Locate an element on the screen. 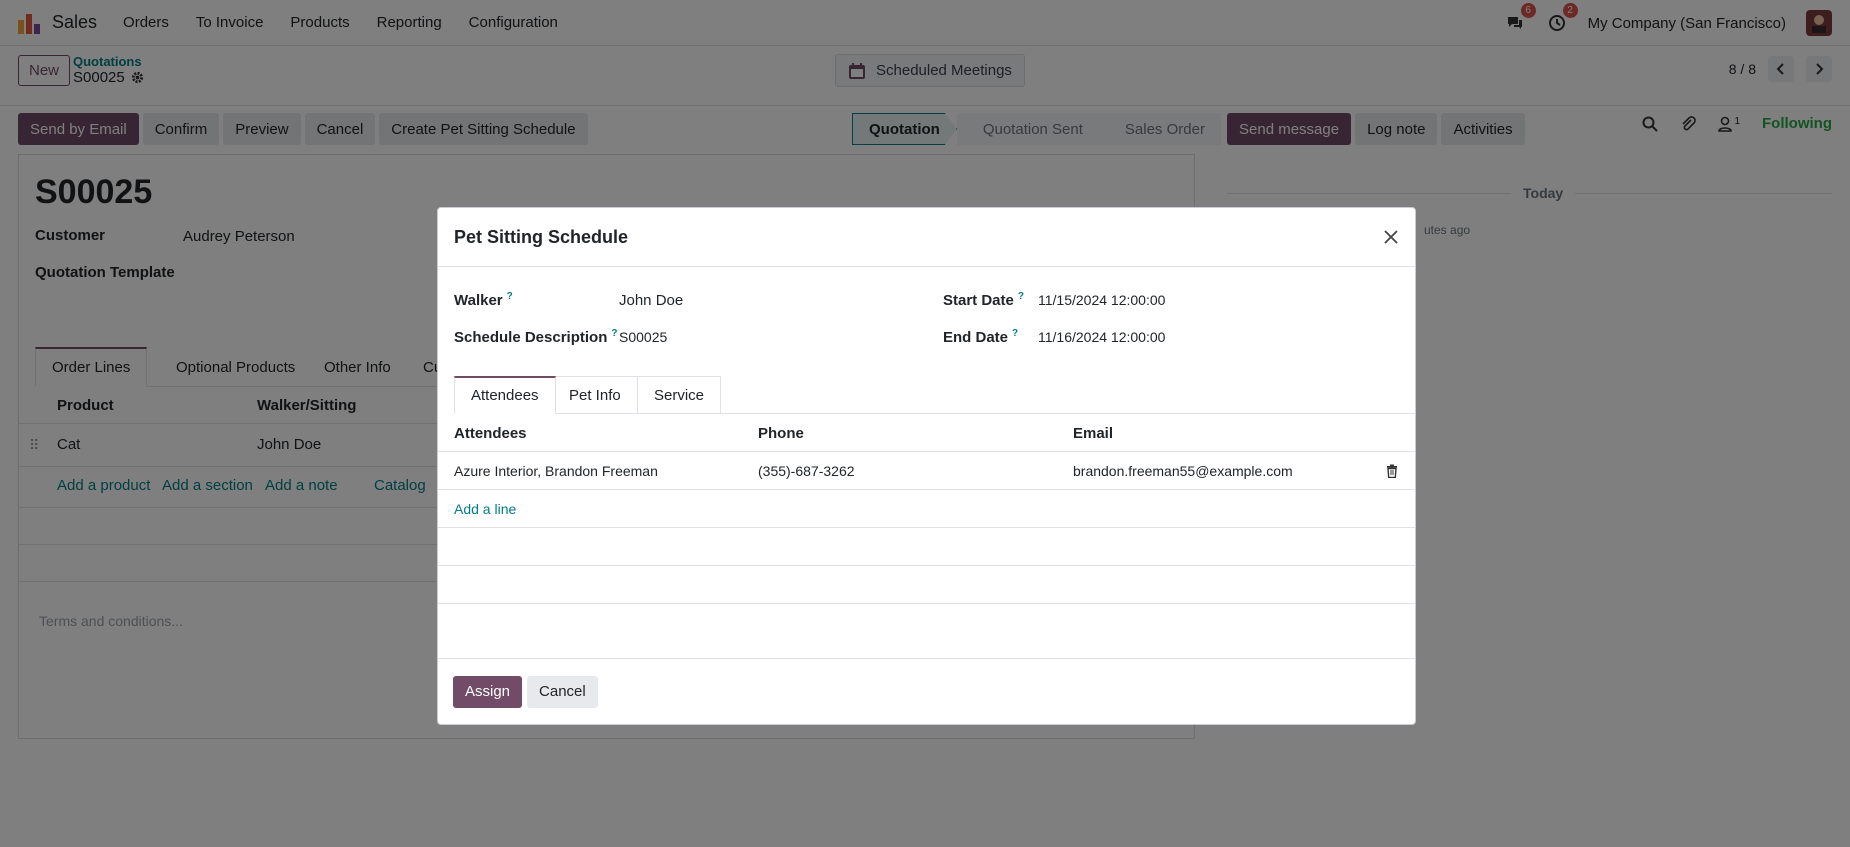 This screenshot has width=1850, height=847. schedule-description-label: Schedule Description? is located at coordinates (535, 337).